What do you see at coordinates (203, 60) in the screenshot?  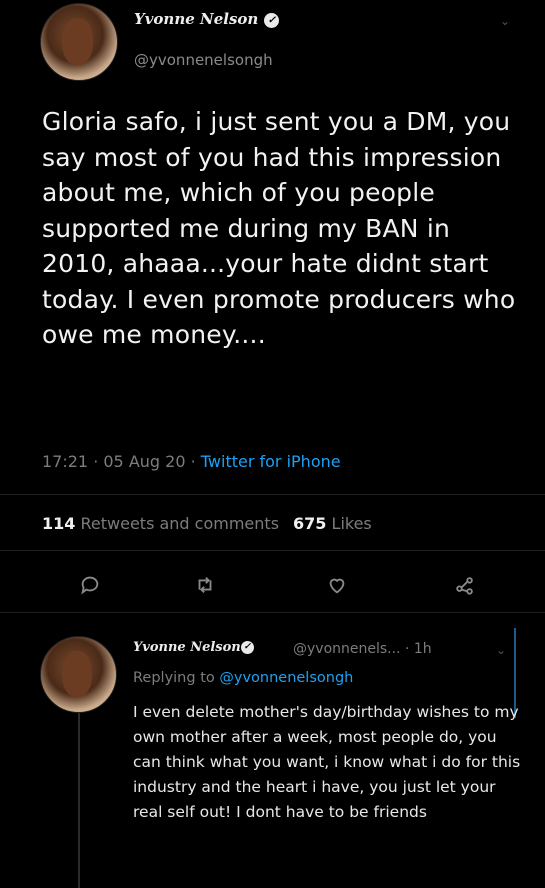 I see `author-handle: @yvonnenelsongh` at bounding box center [203, 60].